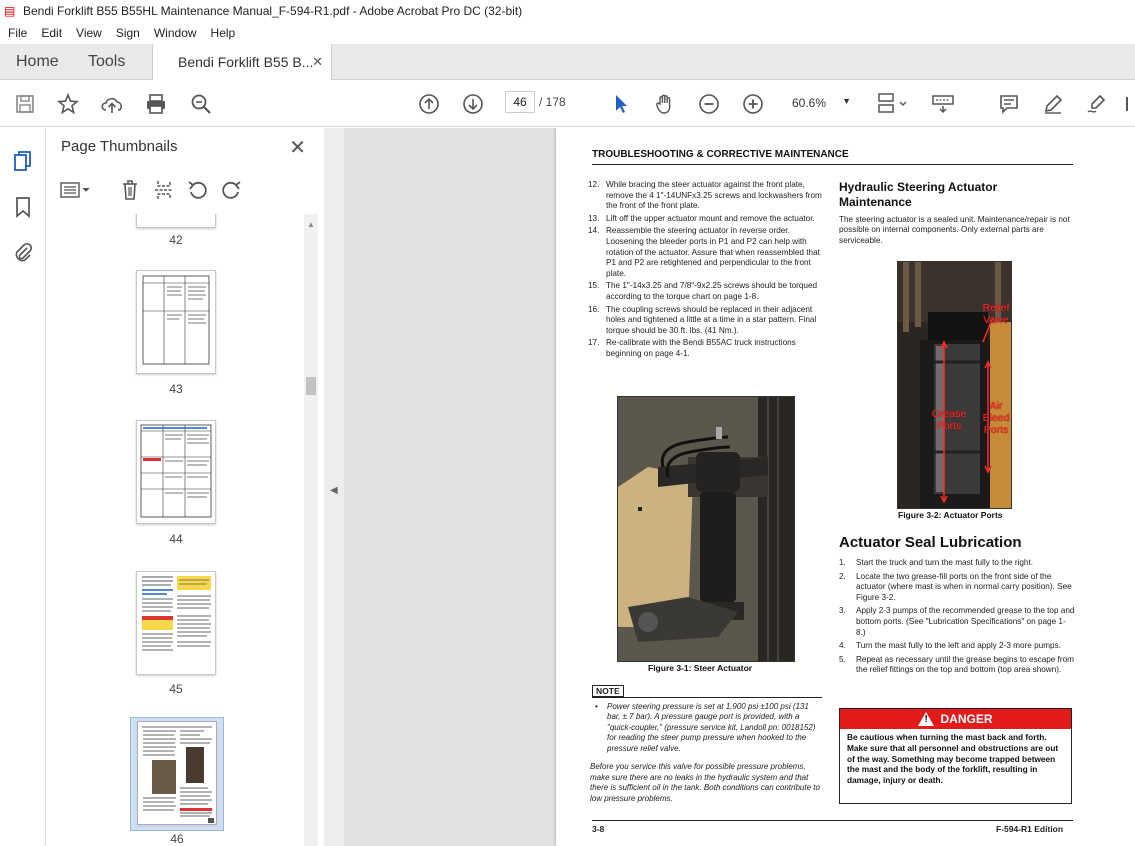 This screenshot has height=846, width=1135. I want to click on note-label: NOTE, so click(608, 691).